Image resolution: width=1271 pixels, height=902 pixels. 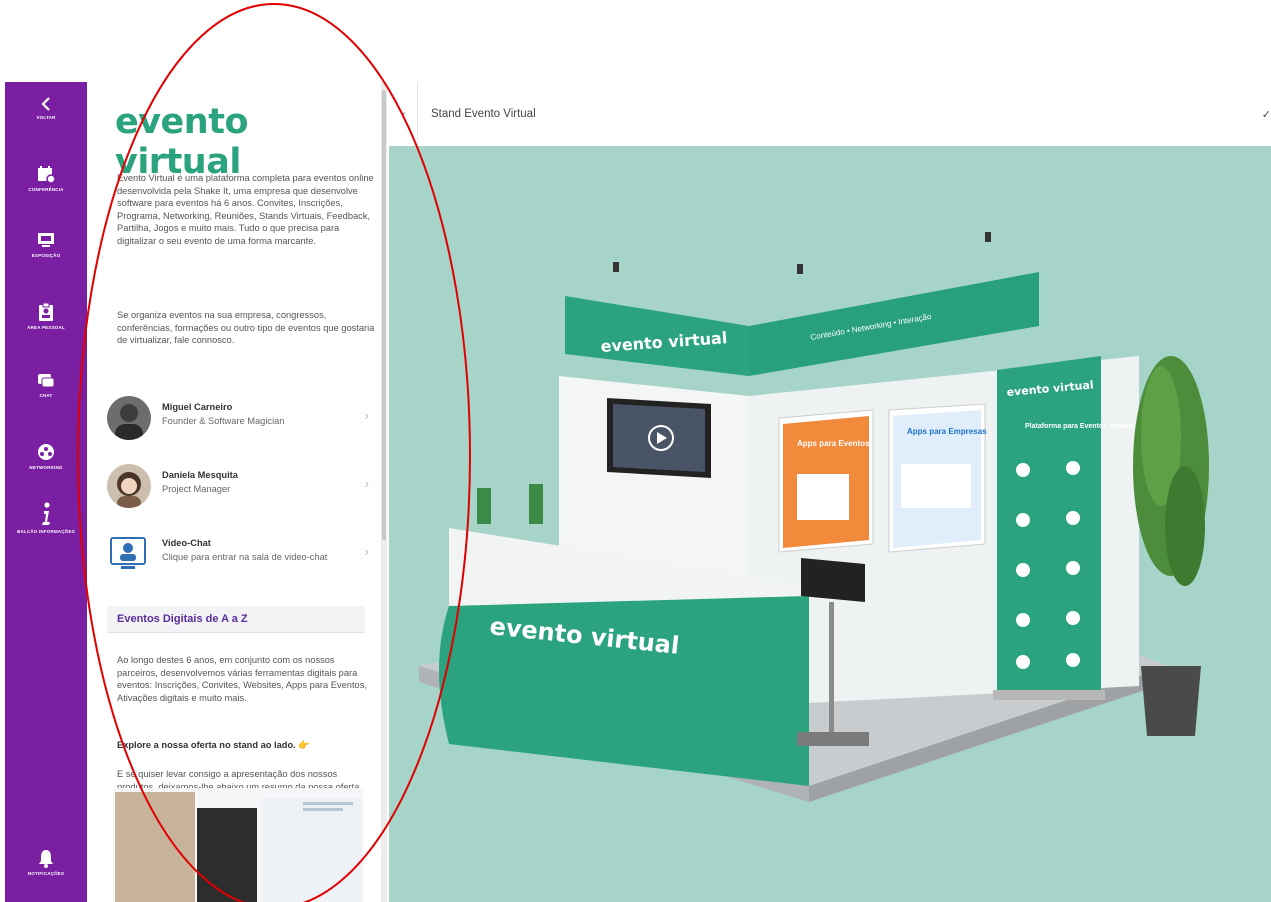 I want to click on rail-conference: CONFERÊNCIA, so click(x=46, y=178).